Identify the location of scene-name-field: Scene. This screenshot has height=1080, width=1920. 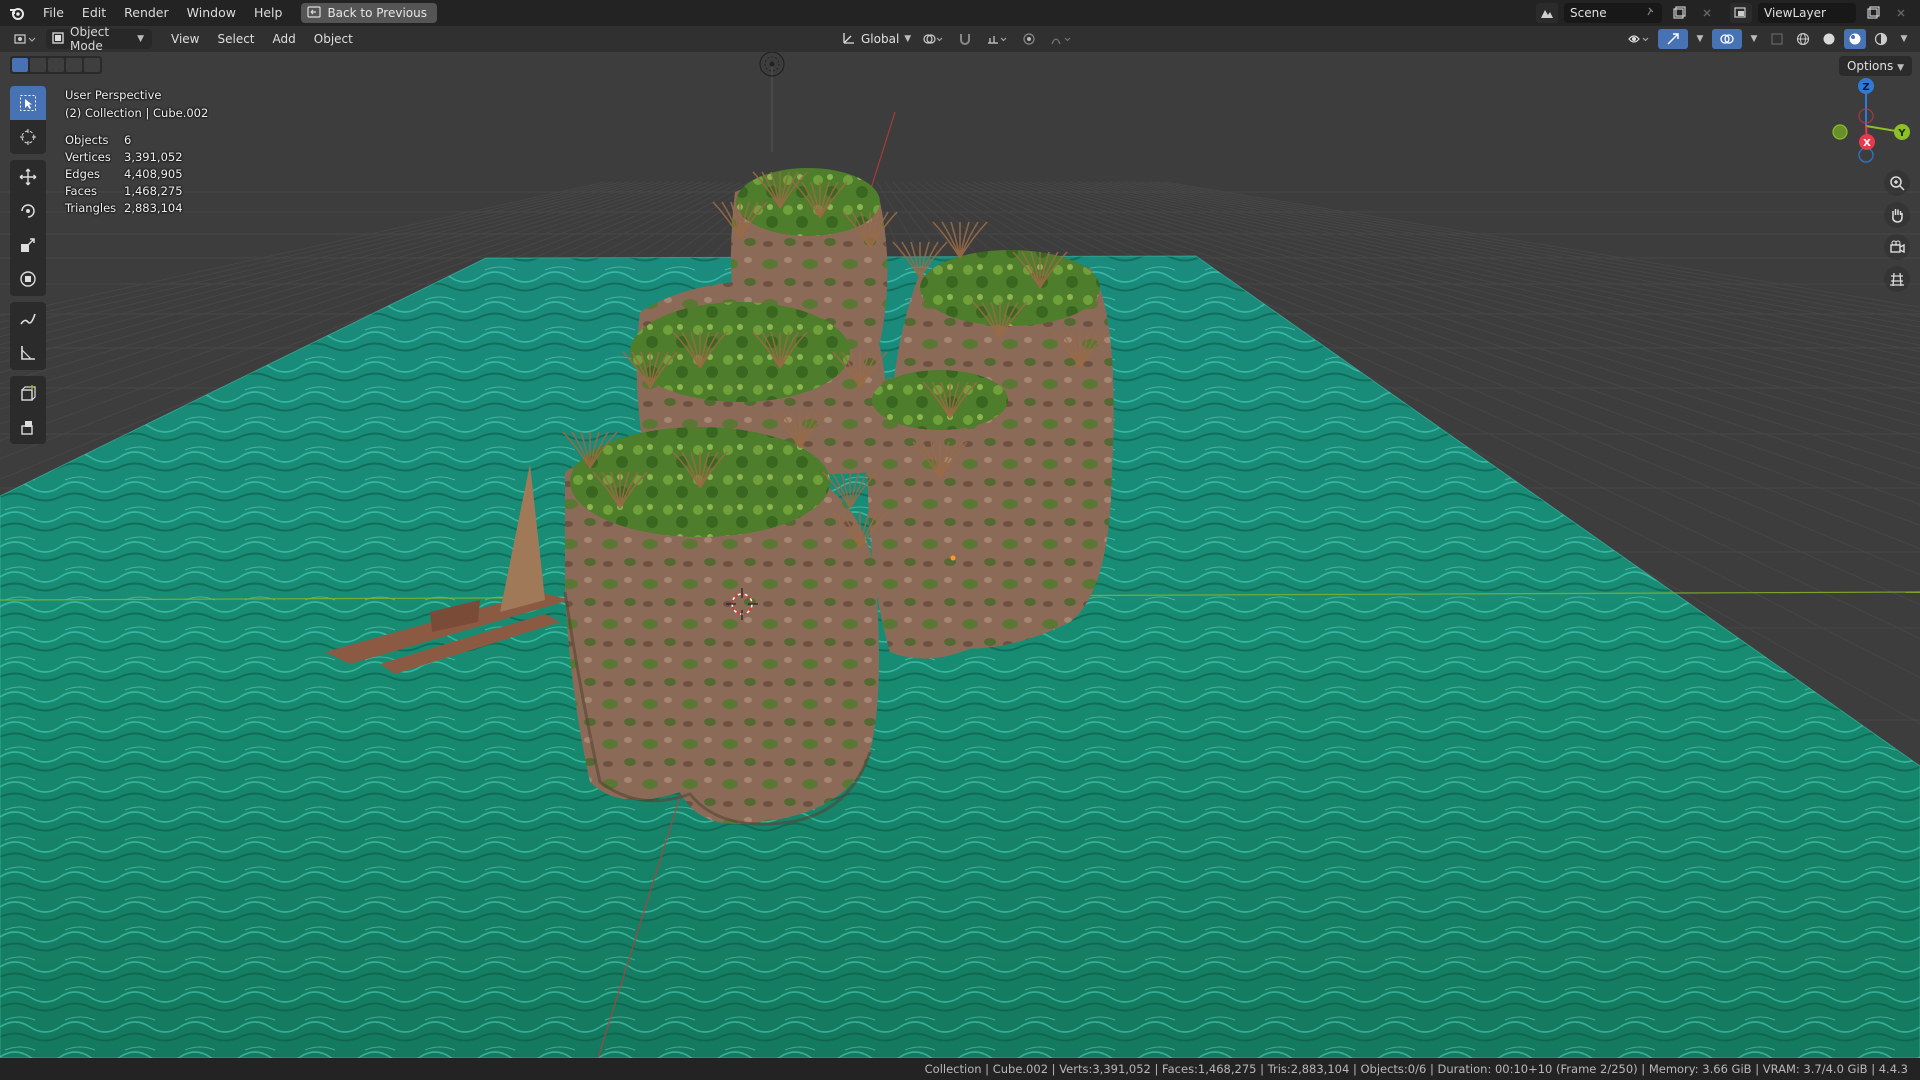
(1613, 13).